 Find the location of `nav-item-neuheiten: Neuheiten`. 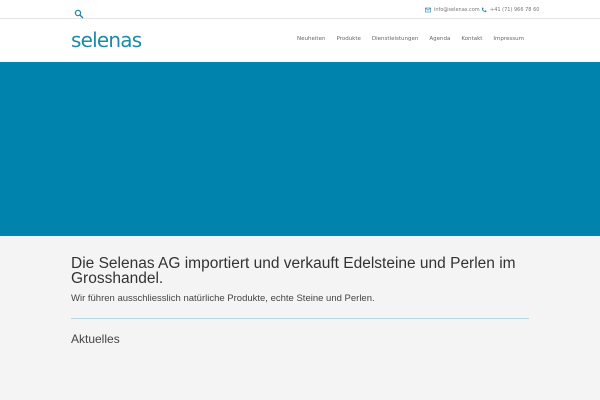

nav-item-neuheiten: Neuheiten is located at coordinates (311, 39).